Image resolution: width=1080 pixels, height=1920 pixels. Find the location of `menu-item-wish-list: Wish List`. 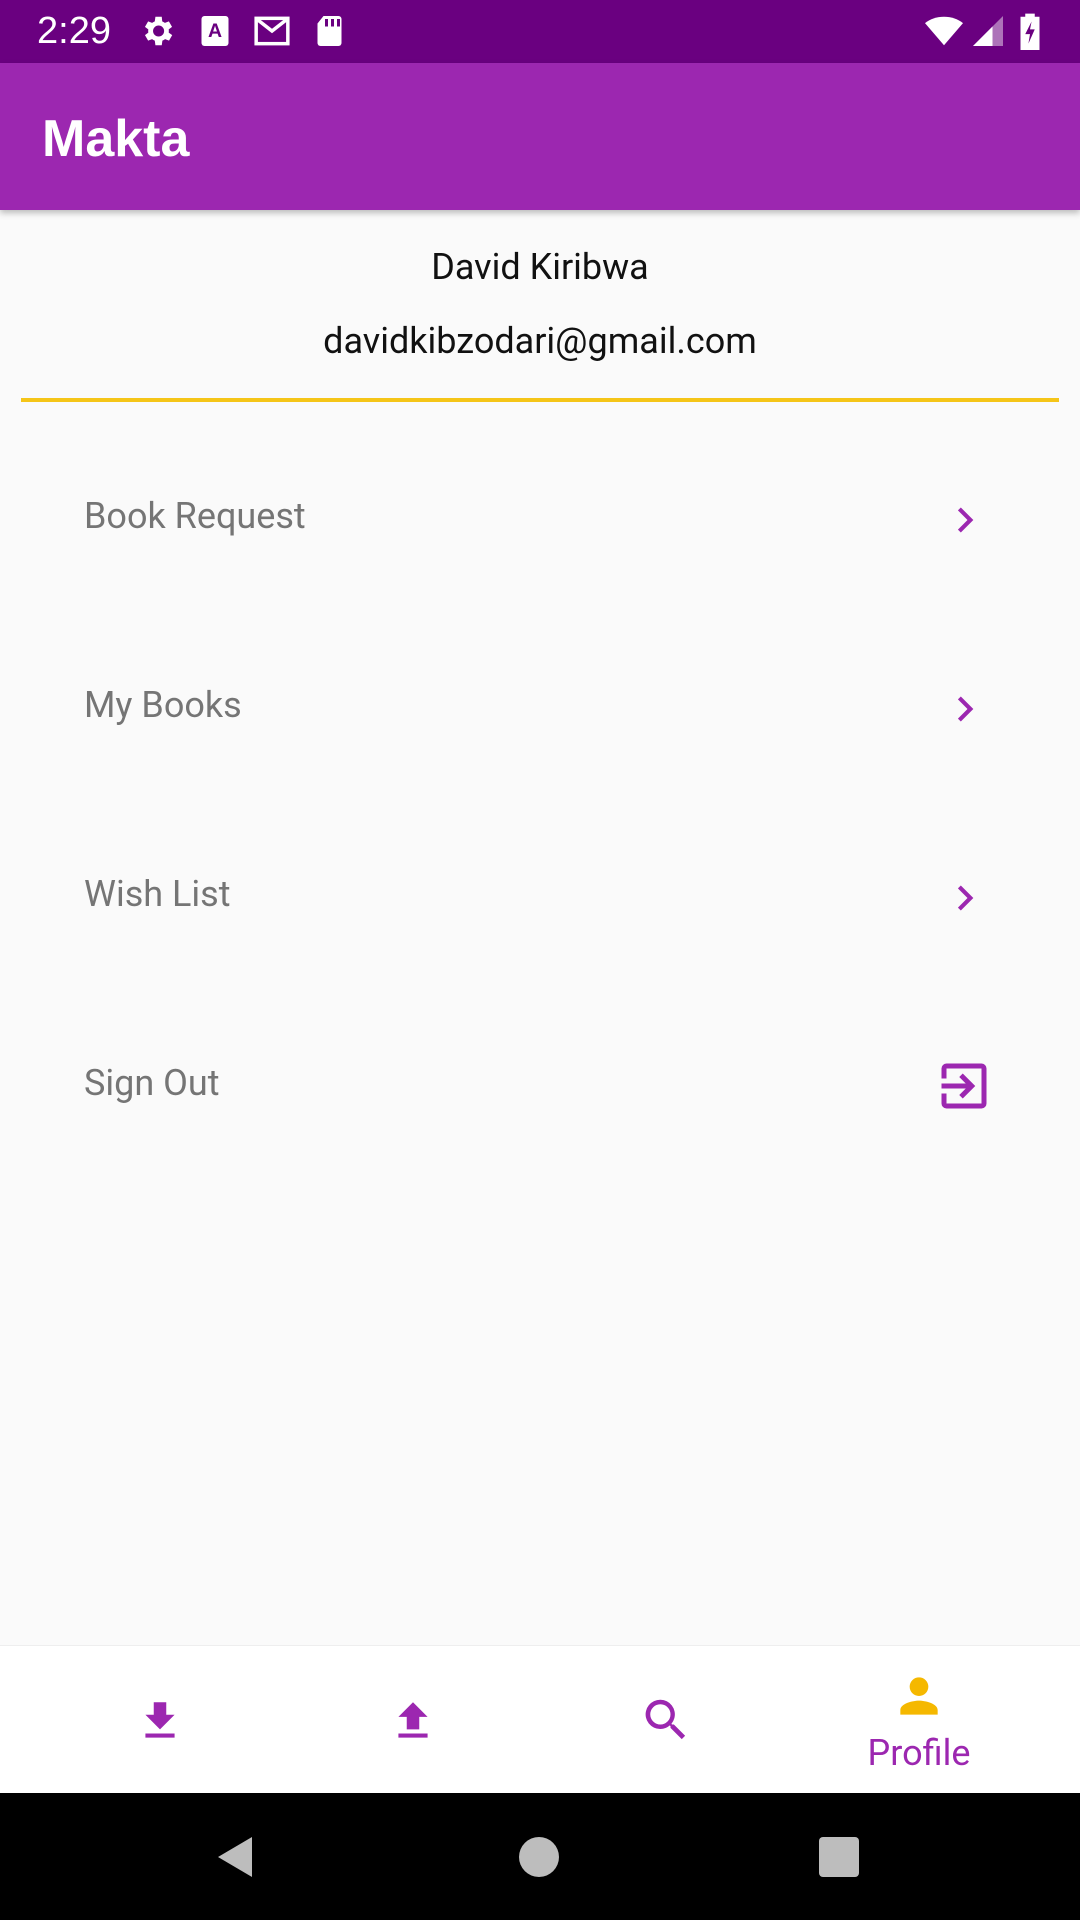

menu-item-wish-list: Wish List is located at coordinates (540, 898).